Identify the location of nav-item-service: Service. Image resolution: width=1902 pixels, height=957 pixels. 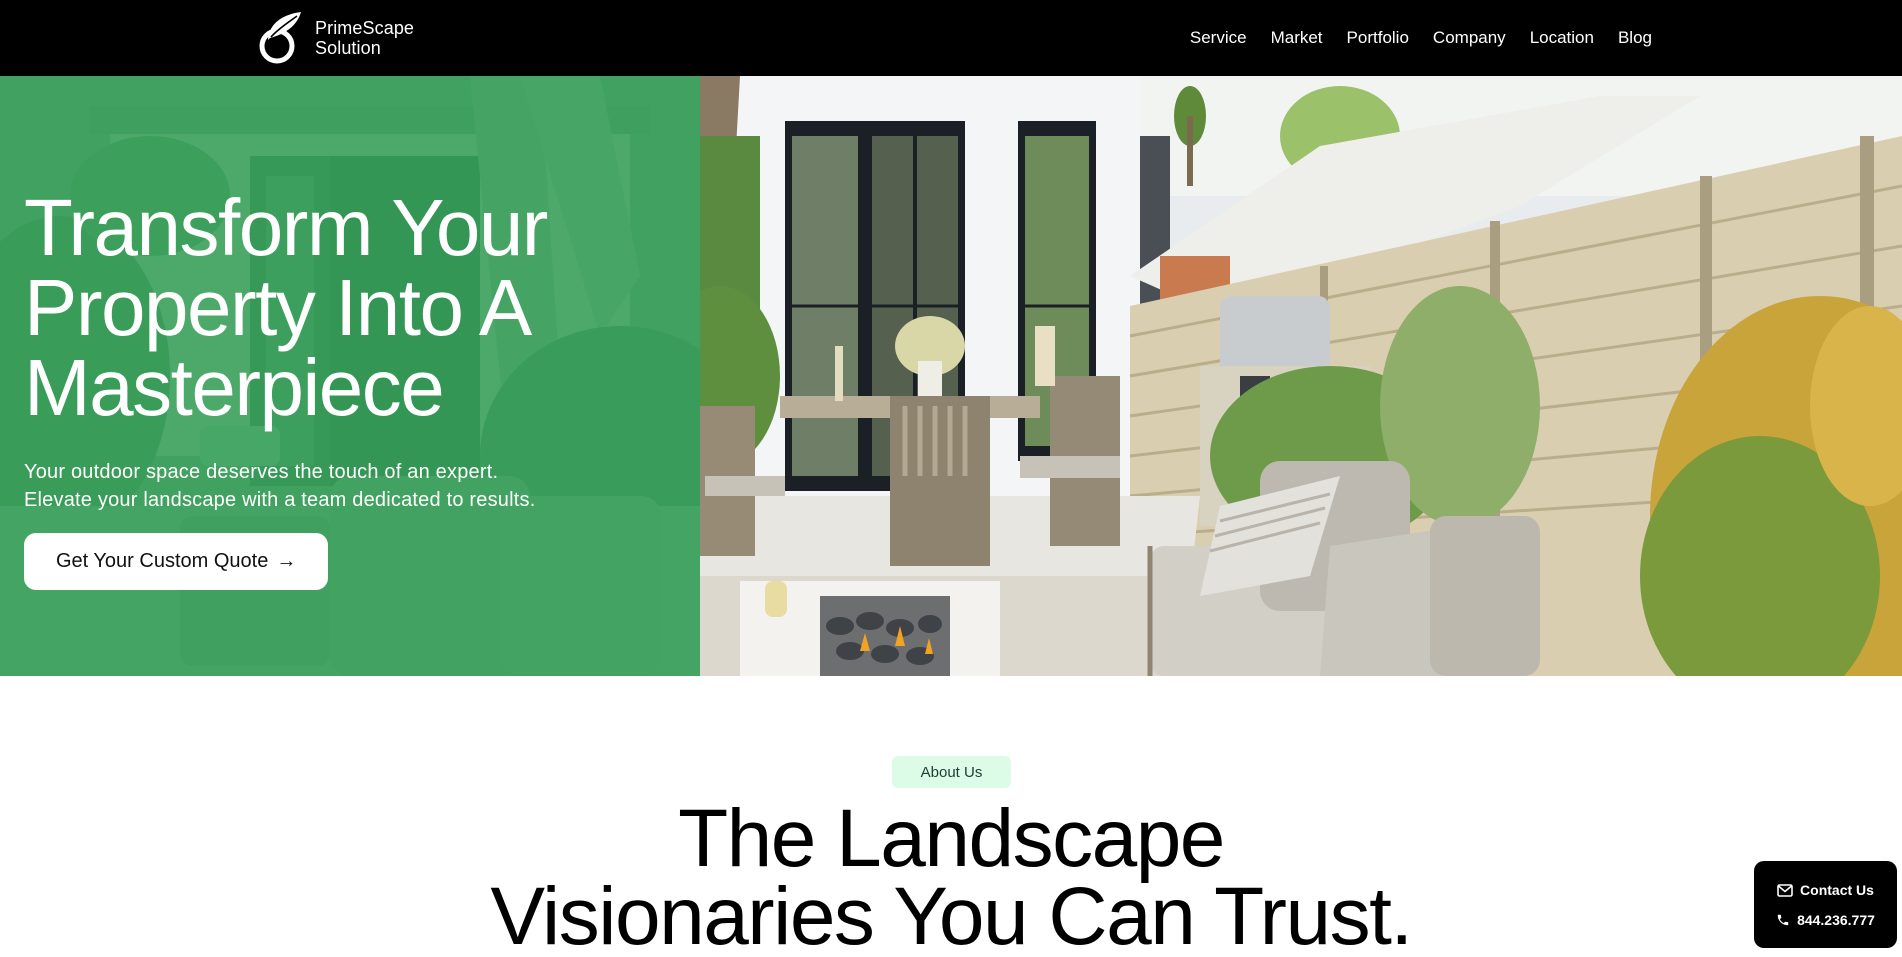
(1218, 38).